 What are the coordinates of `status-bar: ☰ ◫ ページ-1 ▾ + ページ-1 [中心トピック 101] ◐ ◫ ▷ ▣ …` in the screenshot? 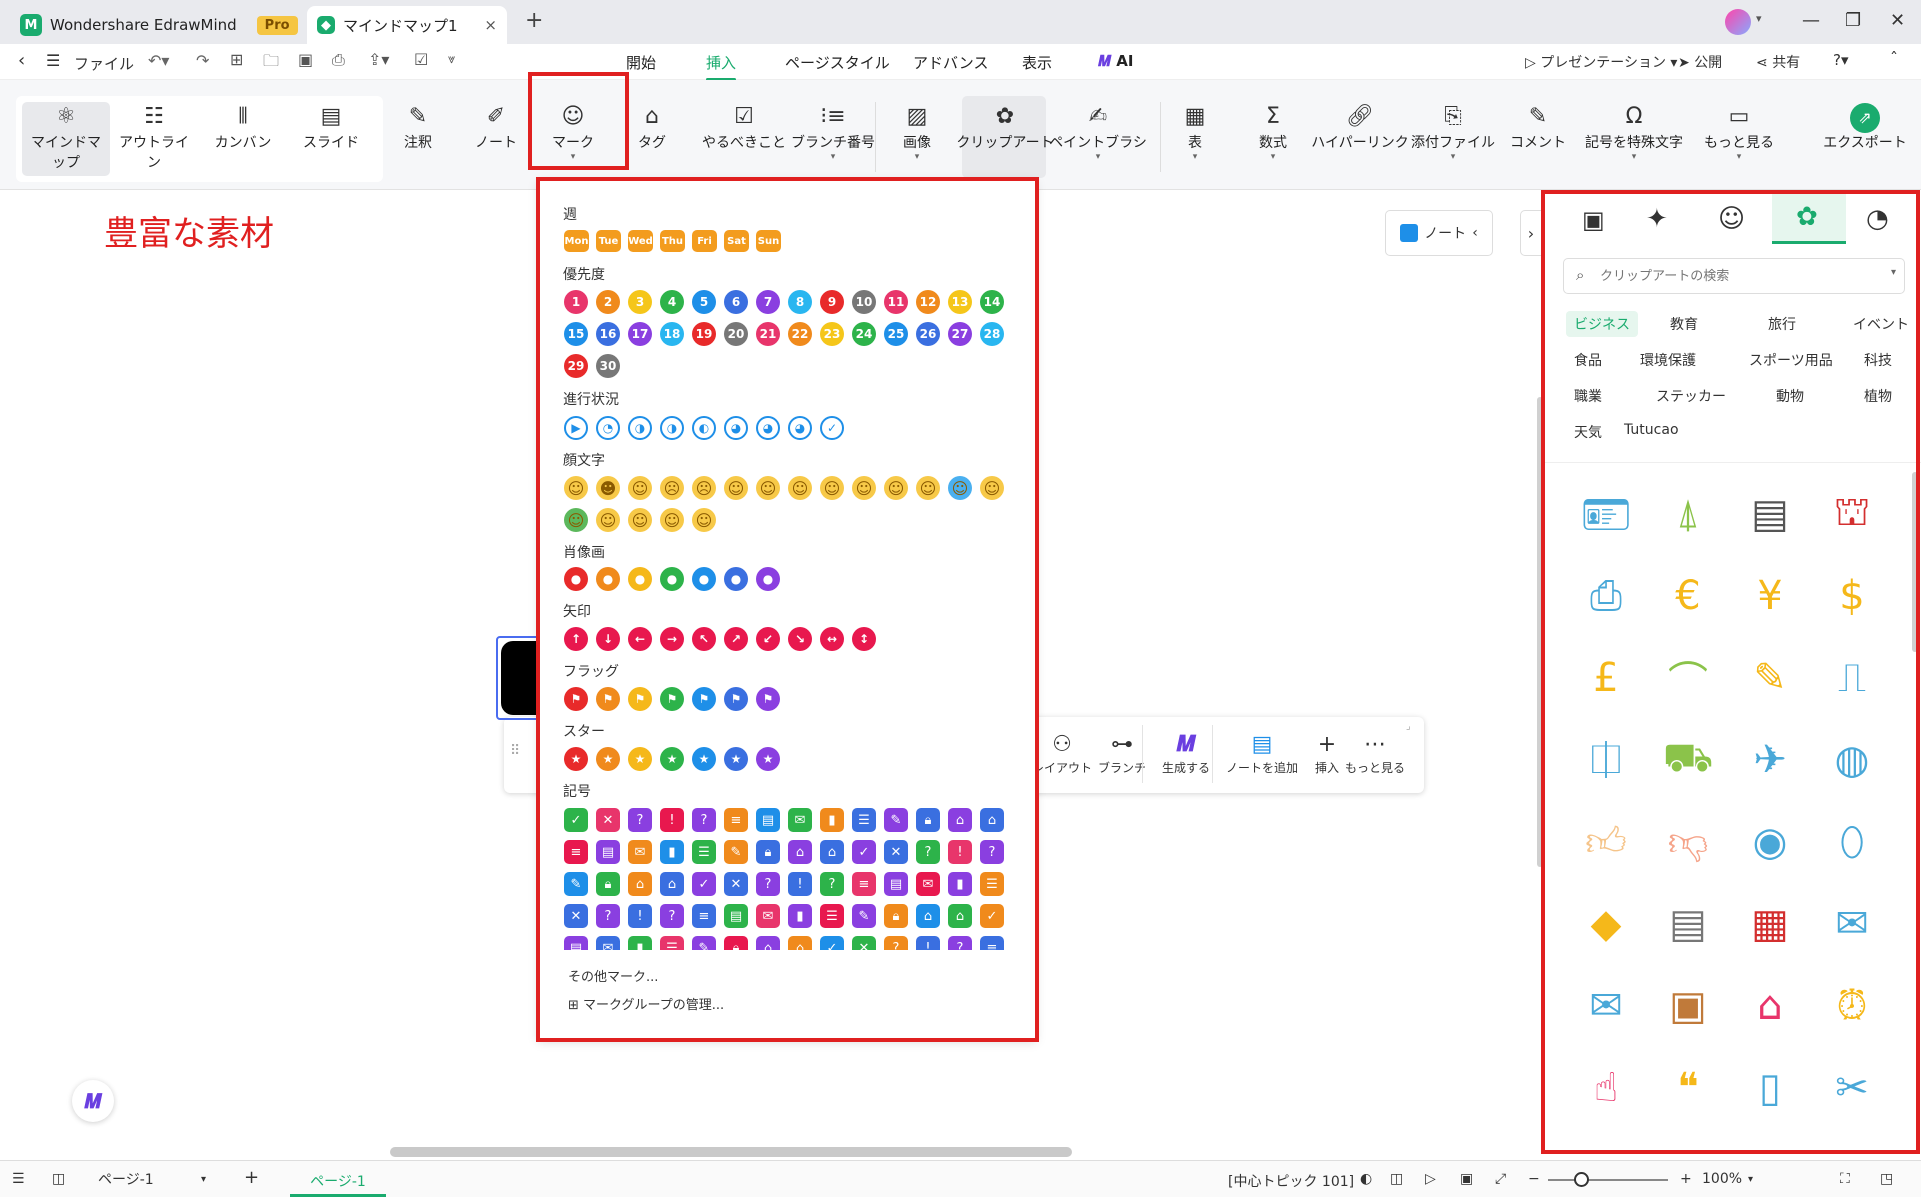 It's located at (960, 1178).